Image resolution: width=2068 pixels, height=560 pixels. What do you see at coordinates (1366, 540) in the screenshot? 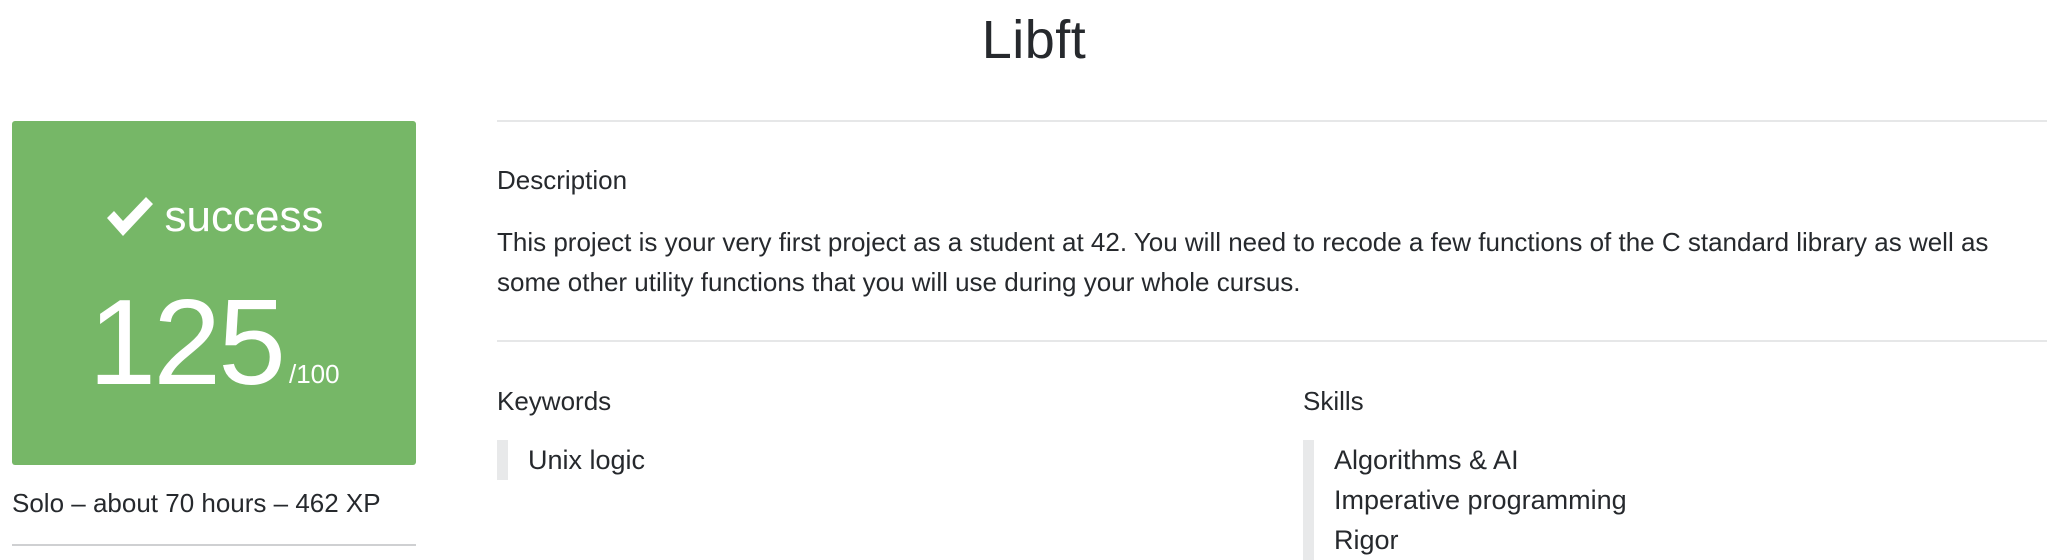
I see `skill-item: Rigor` at bounding box center [1366, 540].